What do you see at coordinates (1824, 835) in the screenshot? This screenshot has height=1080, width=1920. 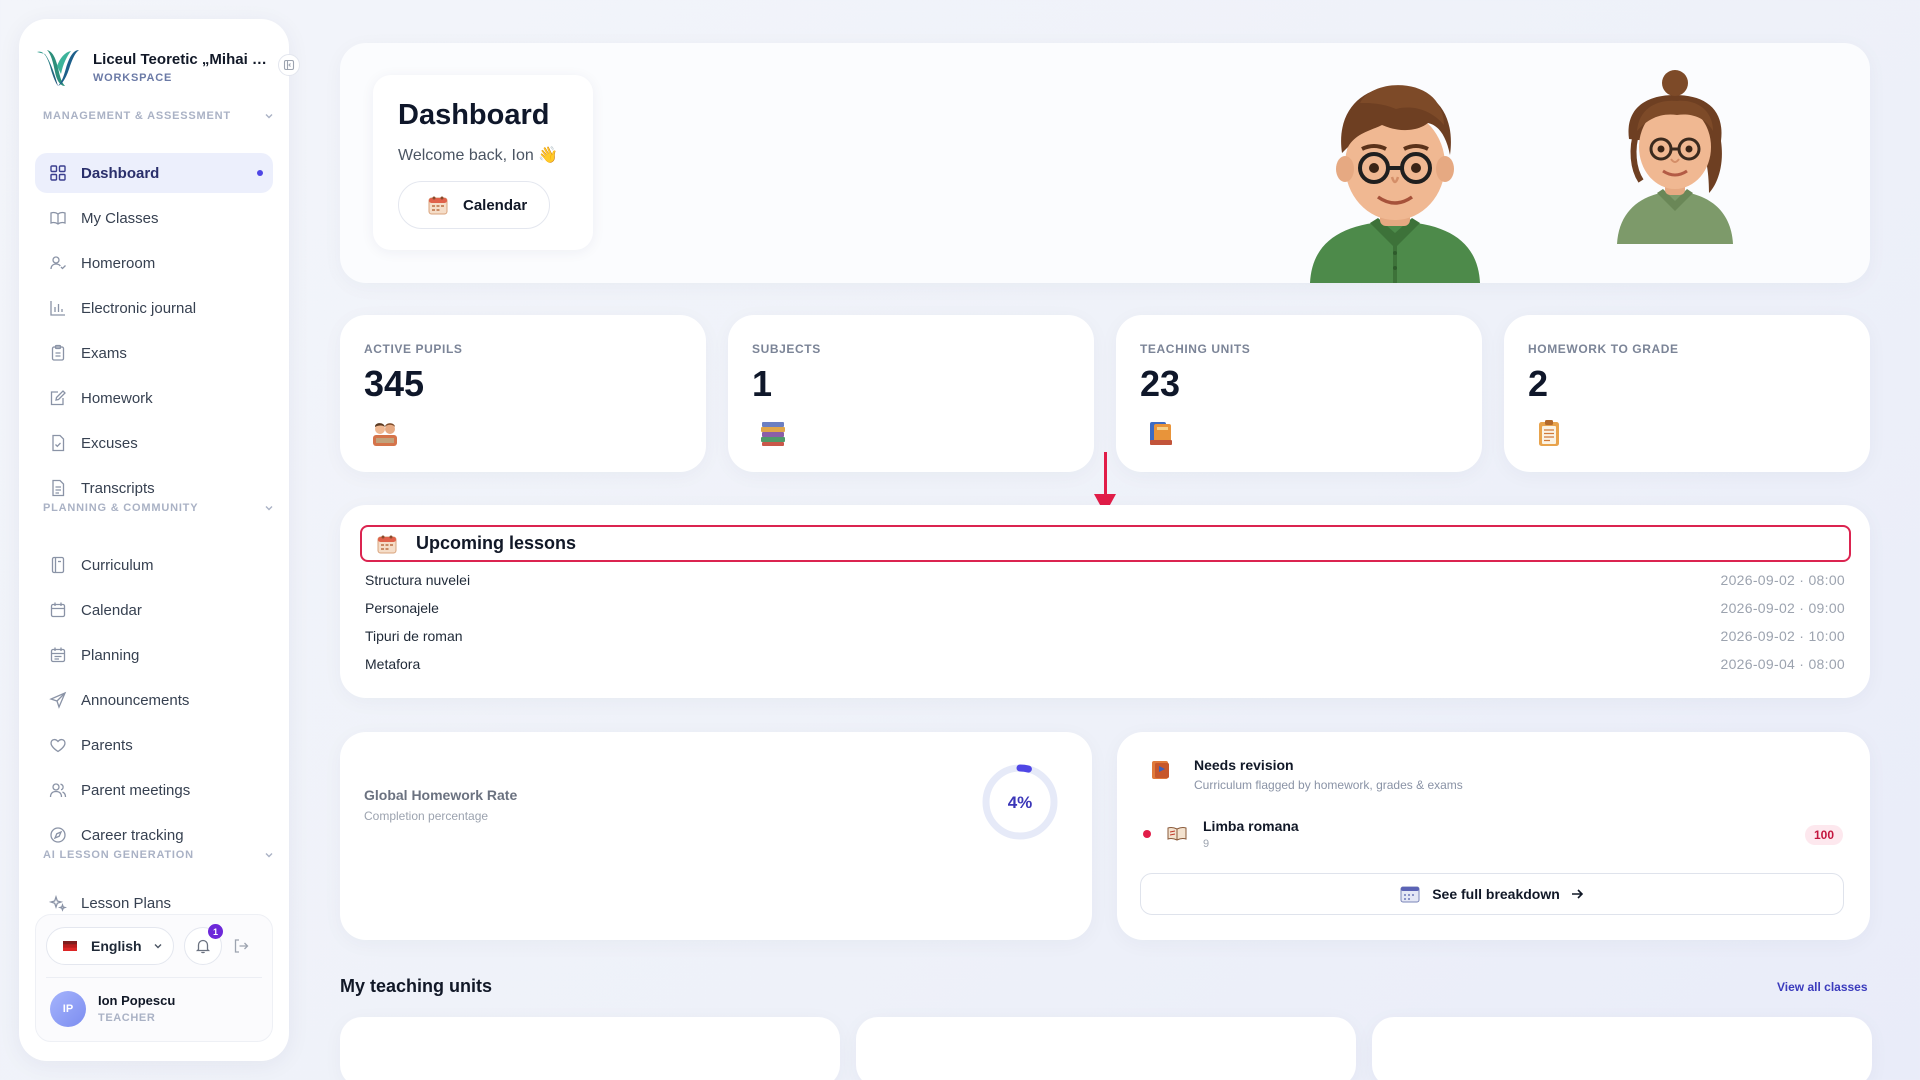 I see `score-badge: 100` at bounding box center [1824, 835].